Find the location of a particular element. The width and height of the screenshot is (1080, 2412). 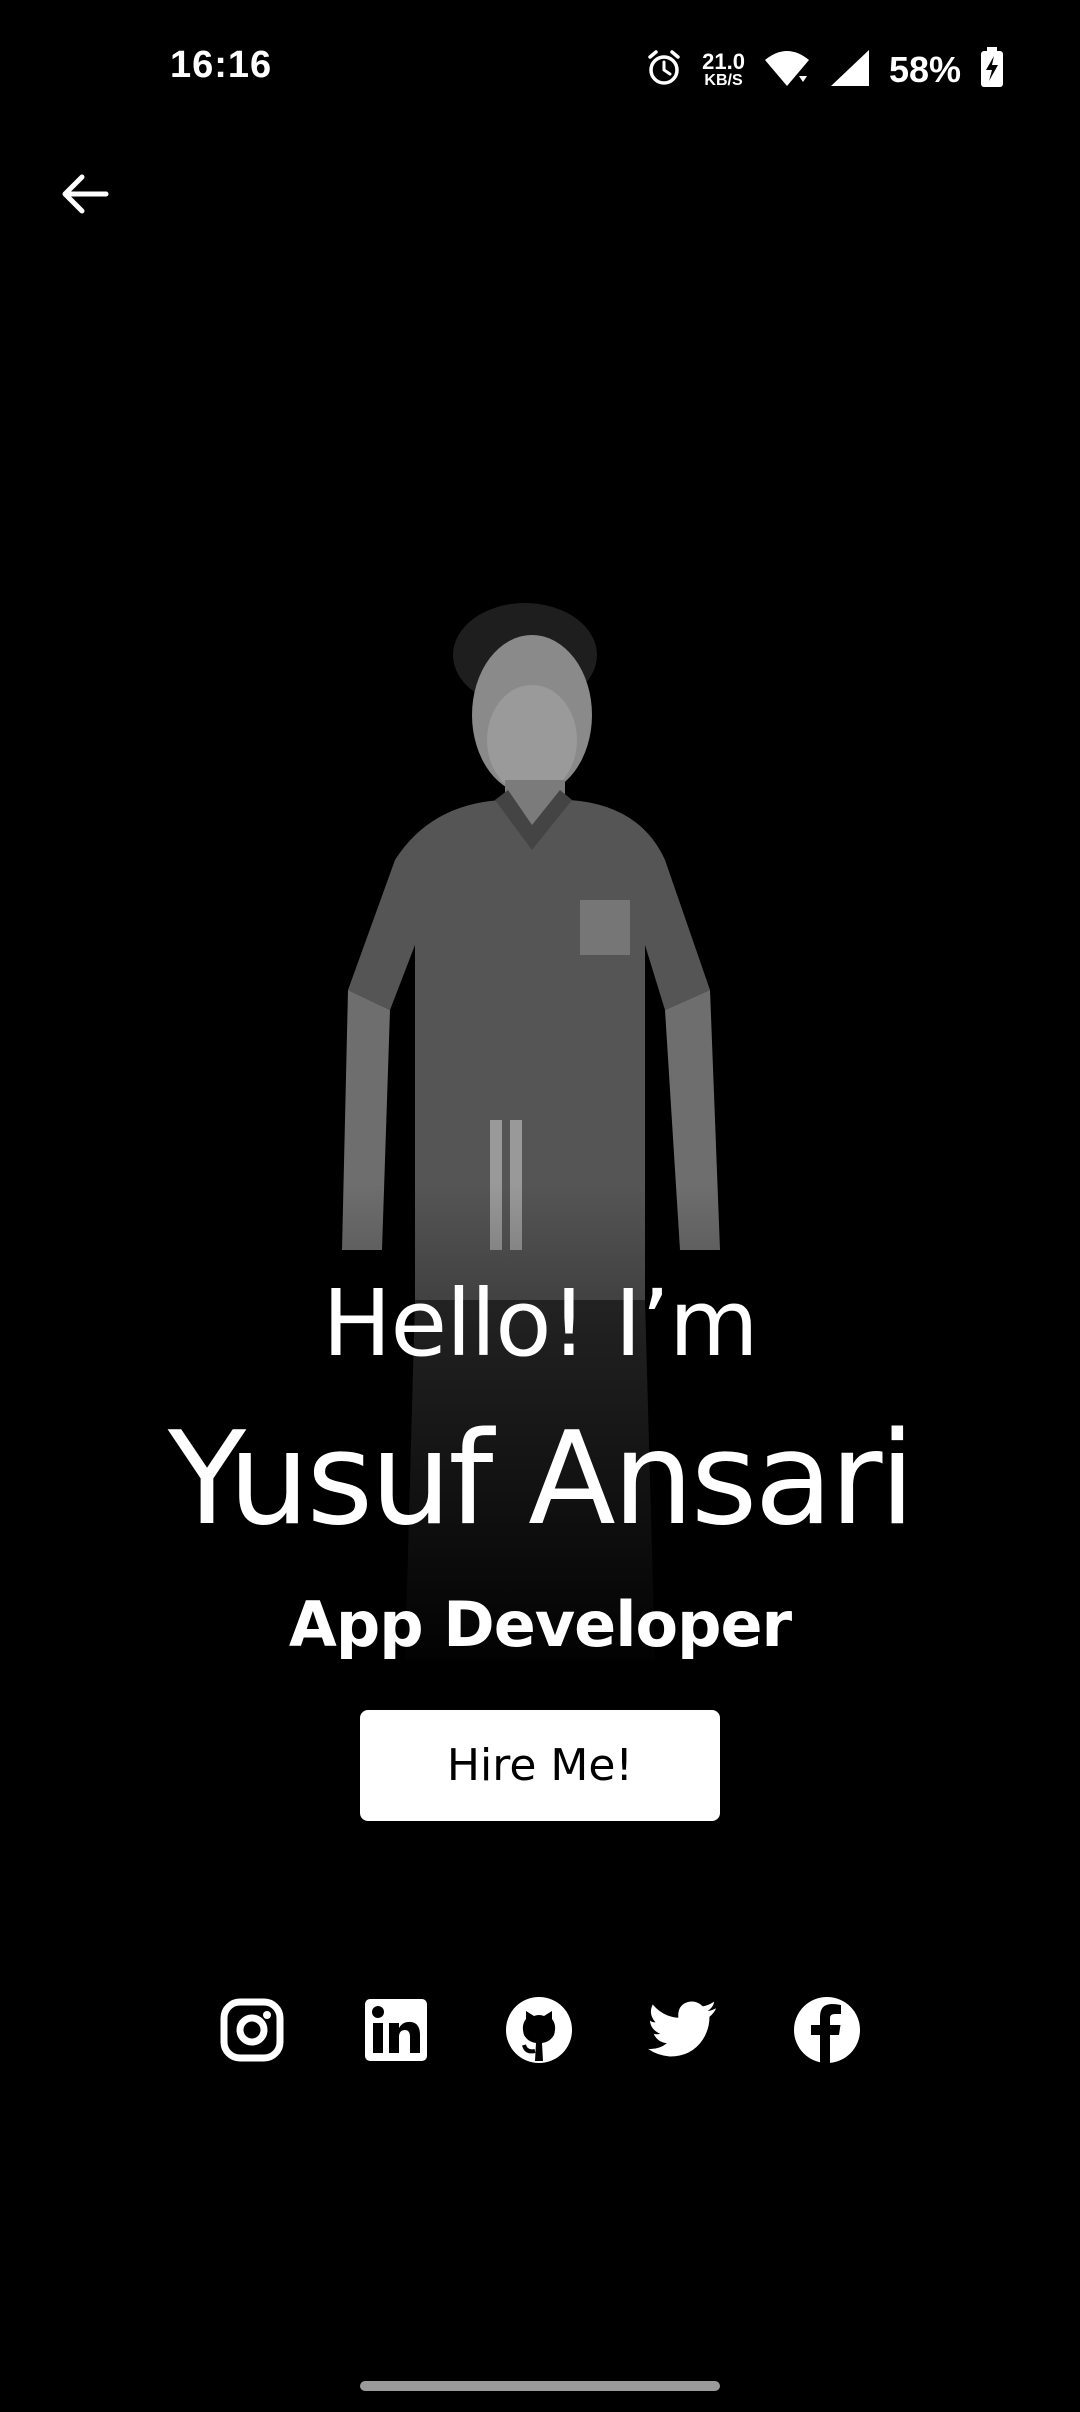

facebook-icon is located at coordinates (827, 2030).